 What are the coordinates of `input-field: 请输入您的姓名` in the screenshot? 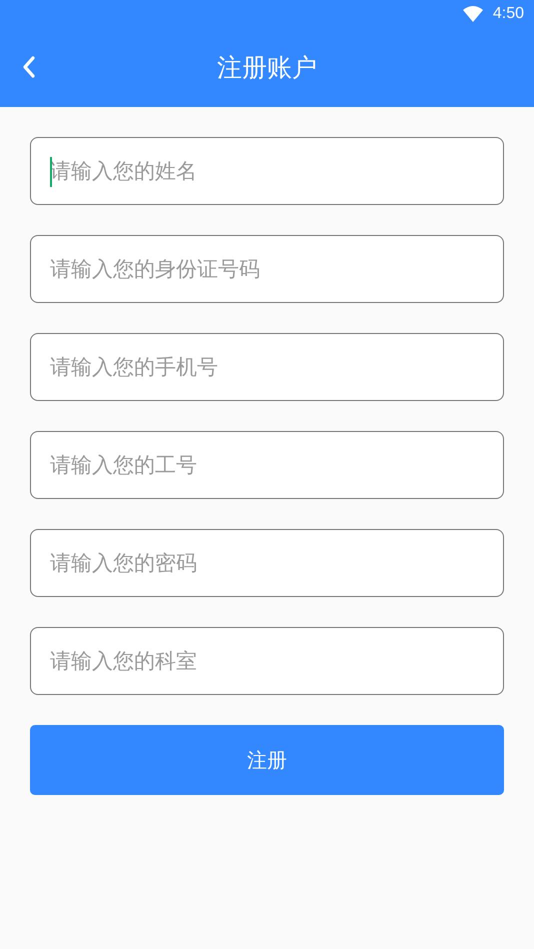 It's located at (267, 171).